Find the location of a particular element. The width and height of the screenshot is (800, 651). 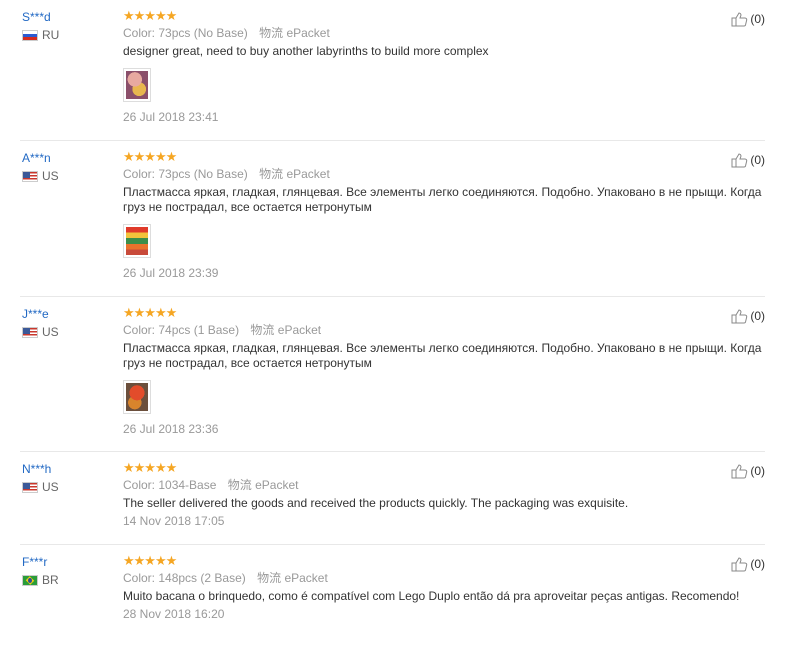

order-info: Color: 74pcs (1 Base) 物流 ePacket is located at coordinates (444, 330).